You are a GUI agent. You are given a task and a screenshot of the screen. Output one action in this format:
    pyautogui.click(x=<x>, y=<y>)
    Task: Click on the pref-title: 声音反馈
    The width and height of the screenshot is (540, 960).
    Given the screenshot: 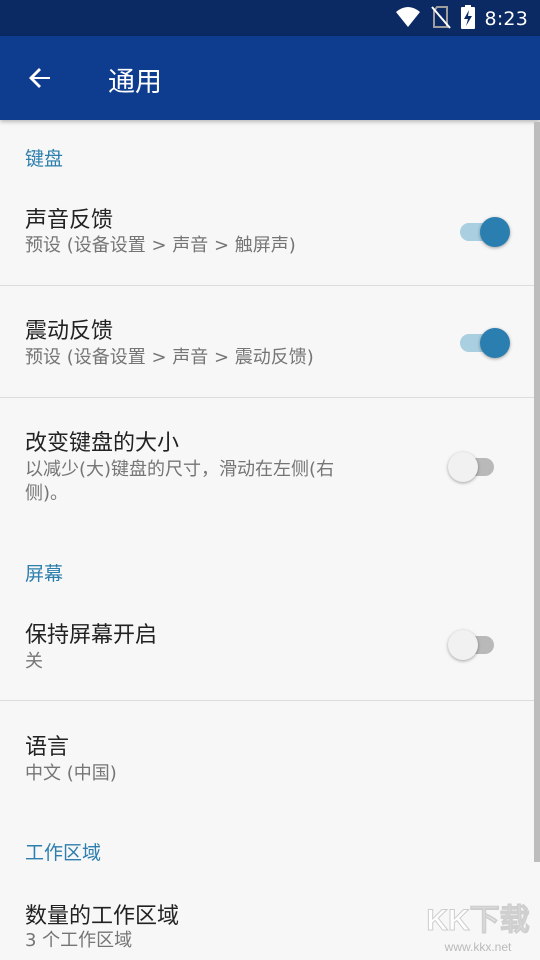 What is the action you would take?
    pyautogui.click(x=69, y=220)
    